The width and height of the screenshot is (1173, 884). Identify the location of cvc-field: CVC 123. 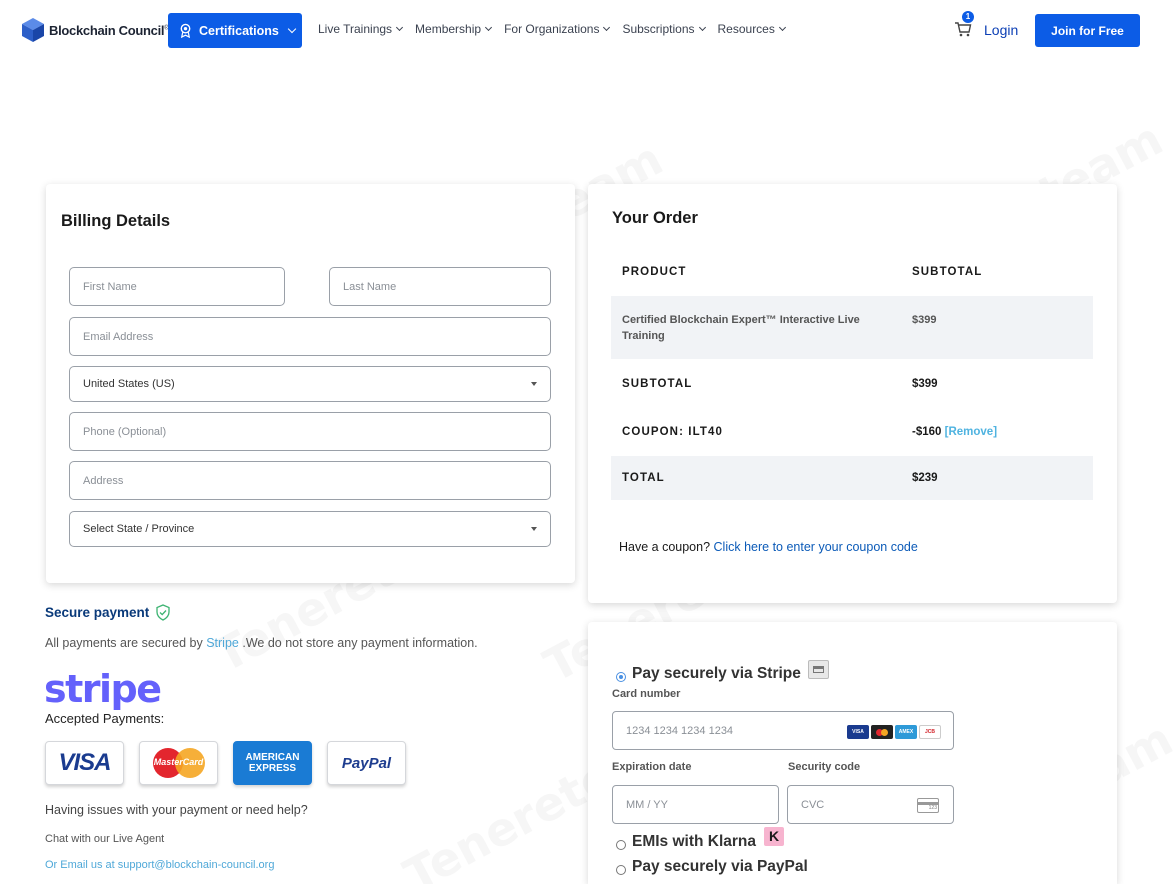
(870, 804).